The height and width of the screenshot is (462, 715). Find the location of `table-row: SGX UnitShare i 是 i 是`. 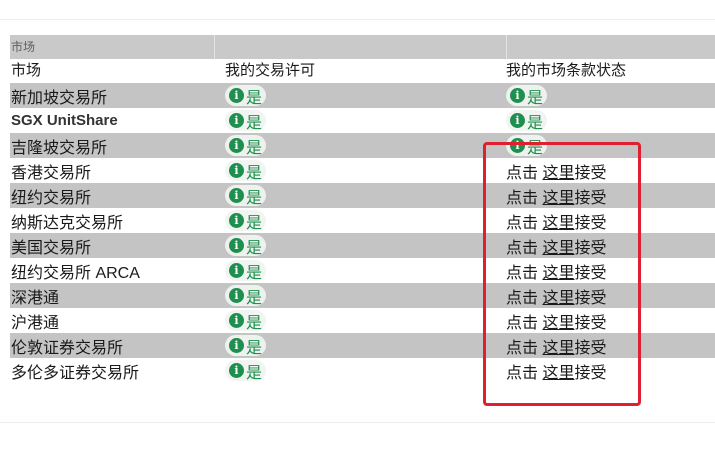

table-row: SGX UnitShare i 是 i 是 is located at coordinates (362, 120).